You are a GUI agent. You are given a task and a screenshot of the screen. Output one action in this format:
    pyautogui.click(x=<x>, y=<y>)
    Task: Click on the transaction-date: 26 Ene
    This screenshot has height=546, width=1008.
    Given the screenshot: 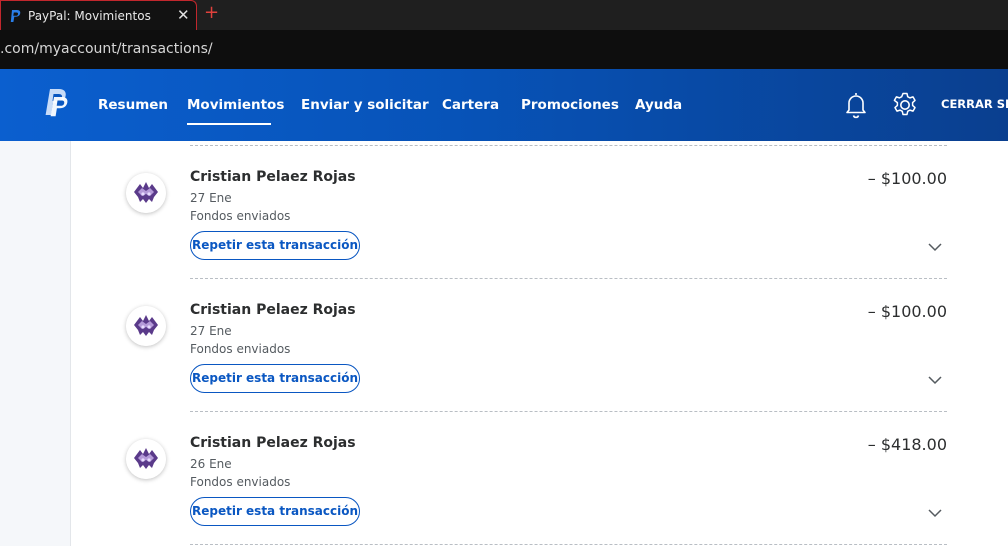 What is the action you would take?
    pyautogui.click(x=211, y=464)
    